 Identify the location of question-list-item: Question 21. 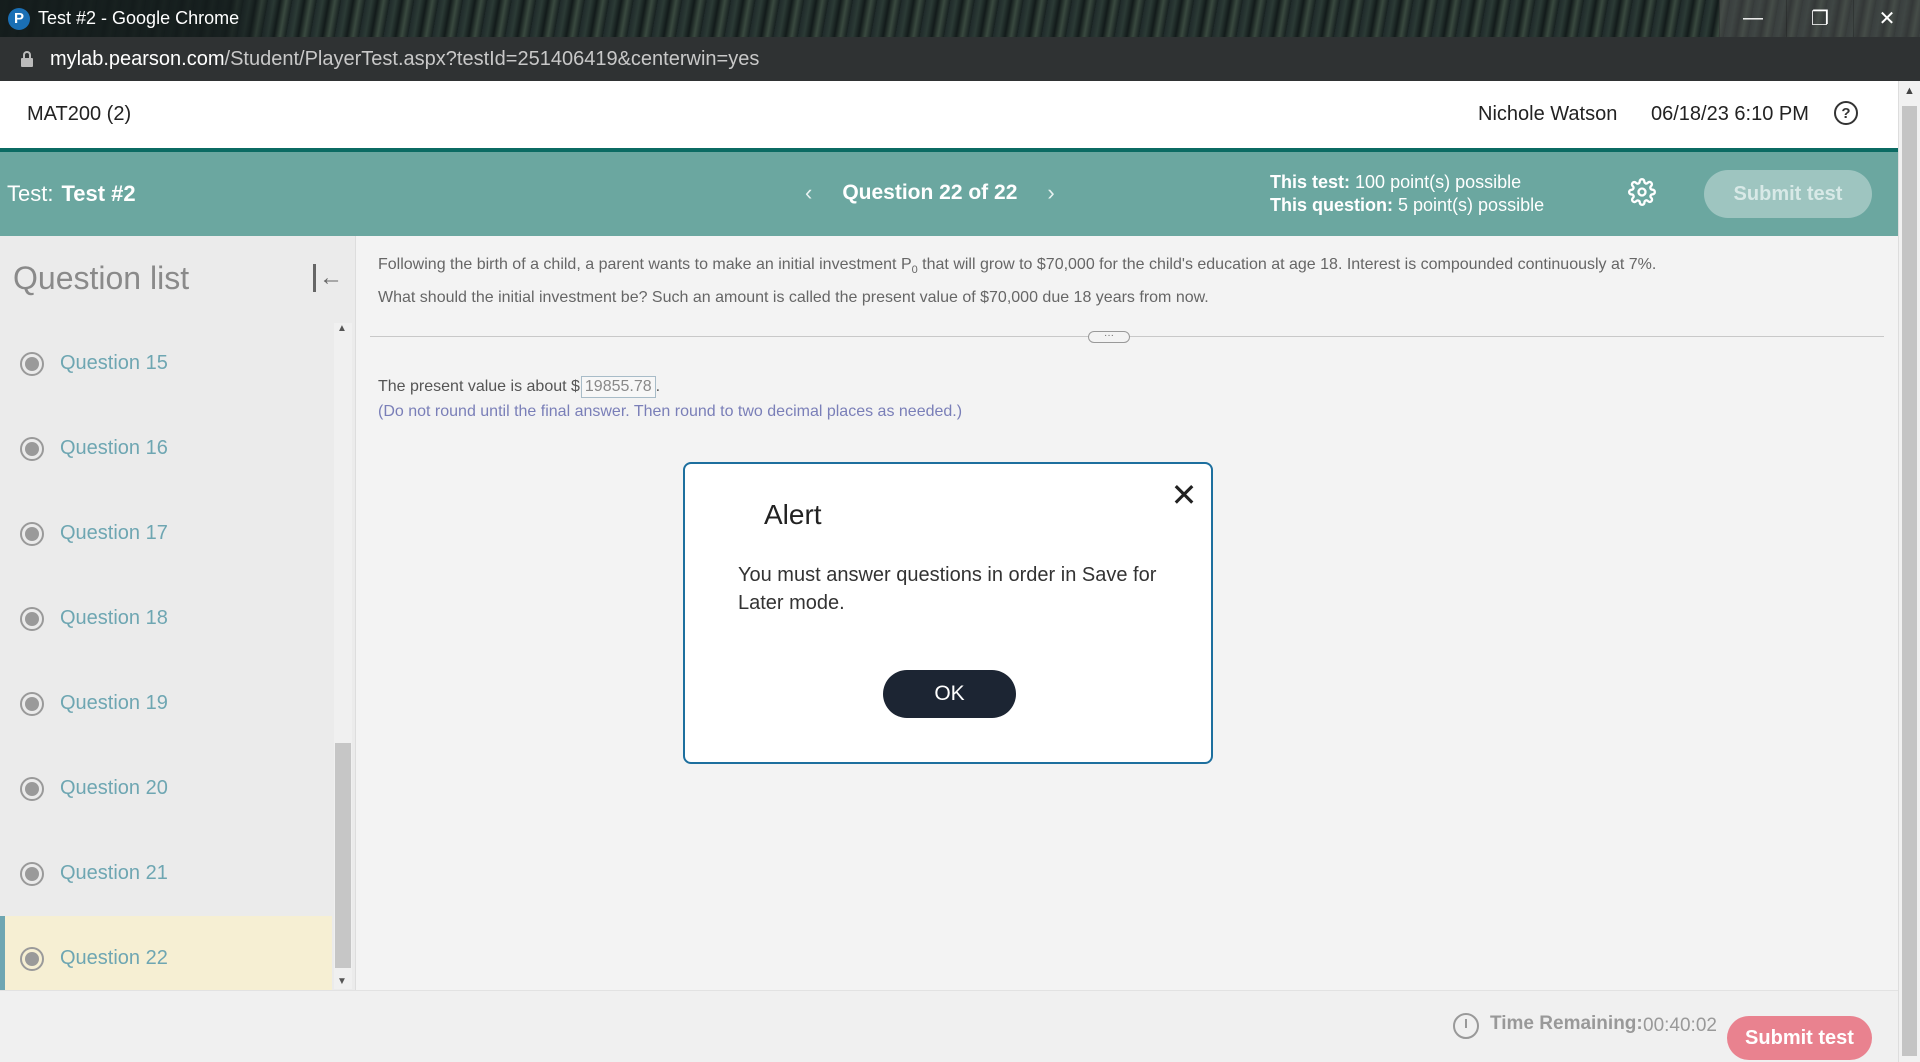
(166, 873).